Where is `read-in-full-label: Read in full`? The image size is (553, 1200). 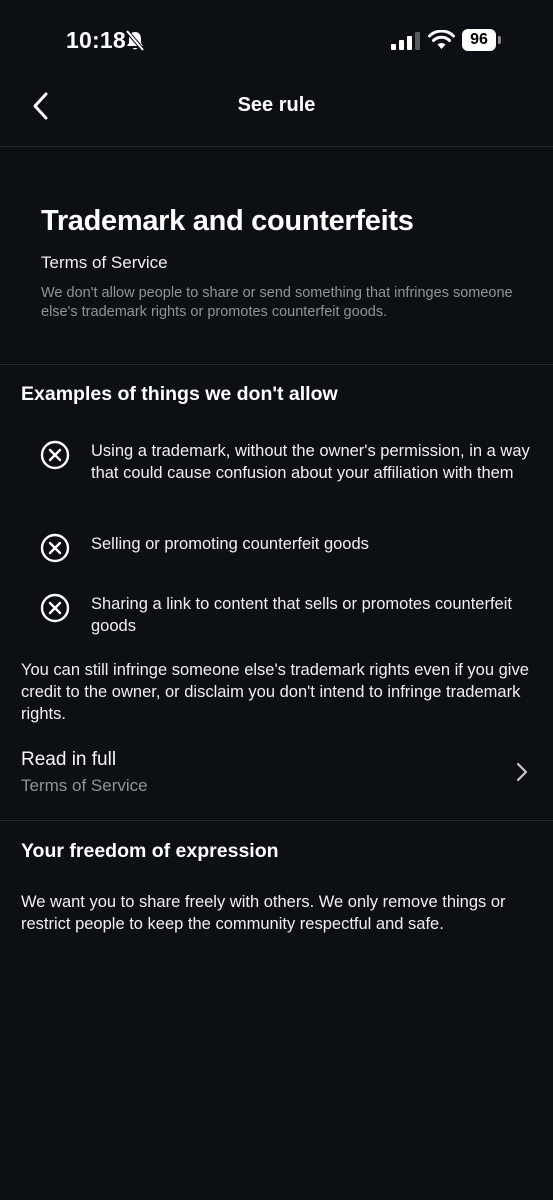
read-in-full-label: Read in full is located at coordinates (69, 759).